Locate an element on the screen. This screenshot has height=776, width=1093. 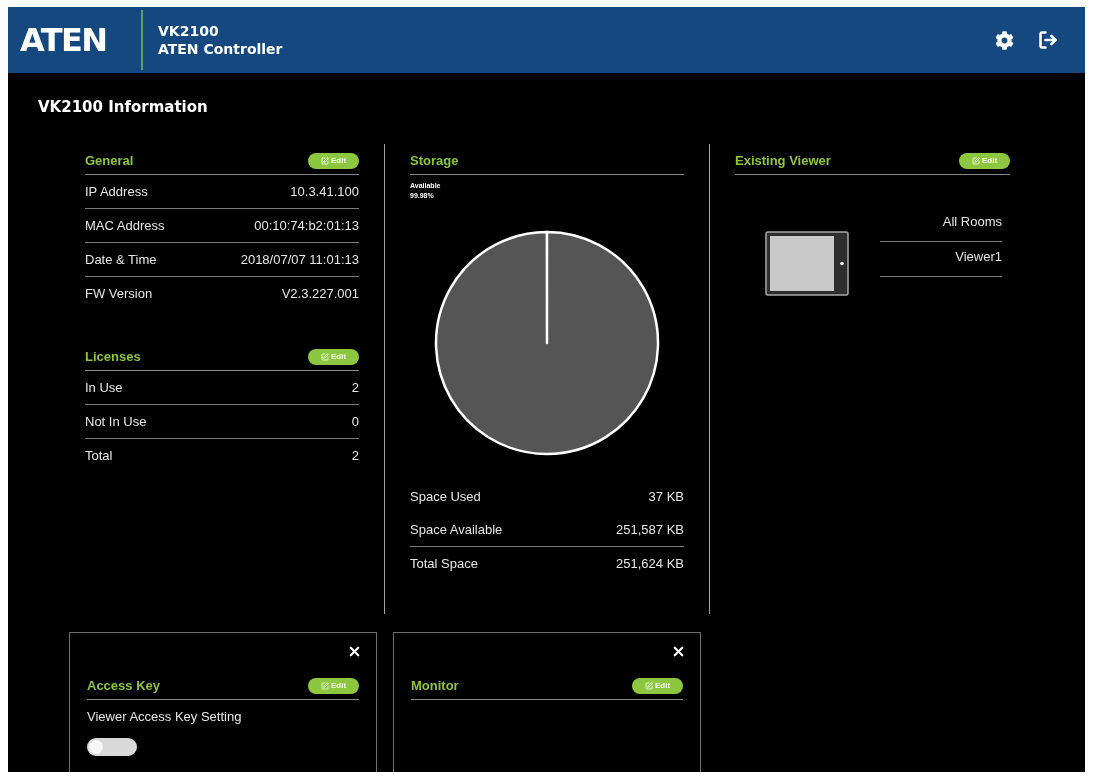
section-title: Existing Viewer is located at coordinates (783, 160).